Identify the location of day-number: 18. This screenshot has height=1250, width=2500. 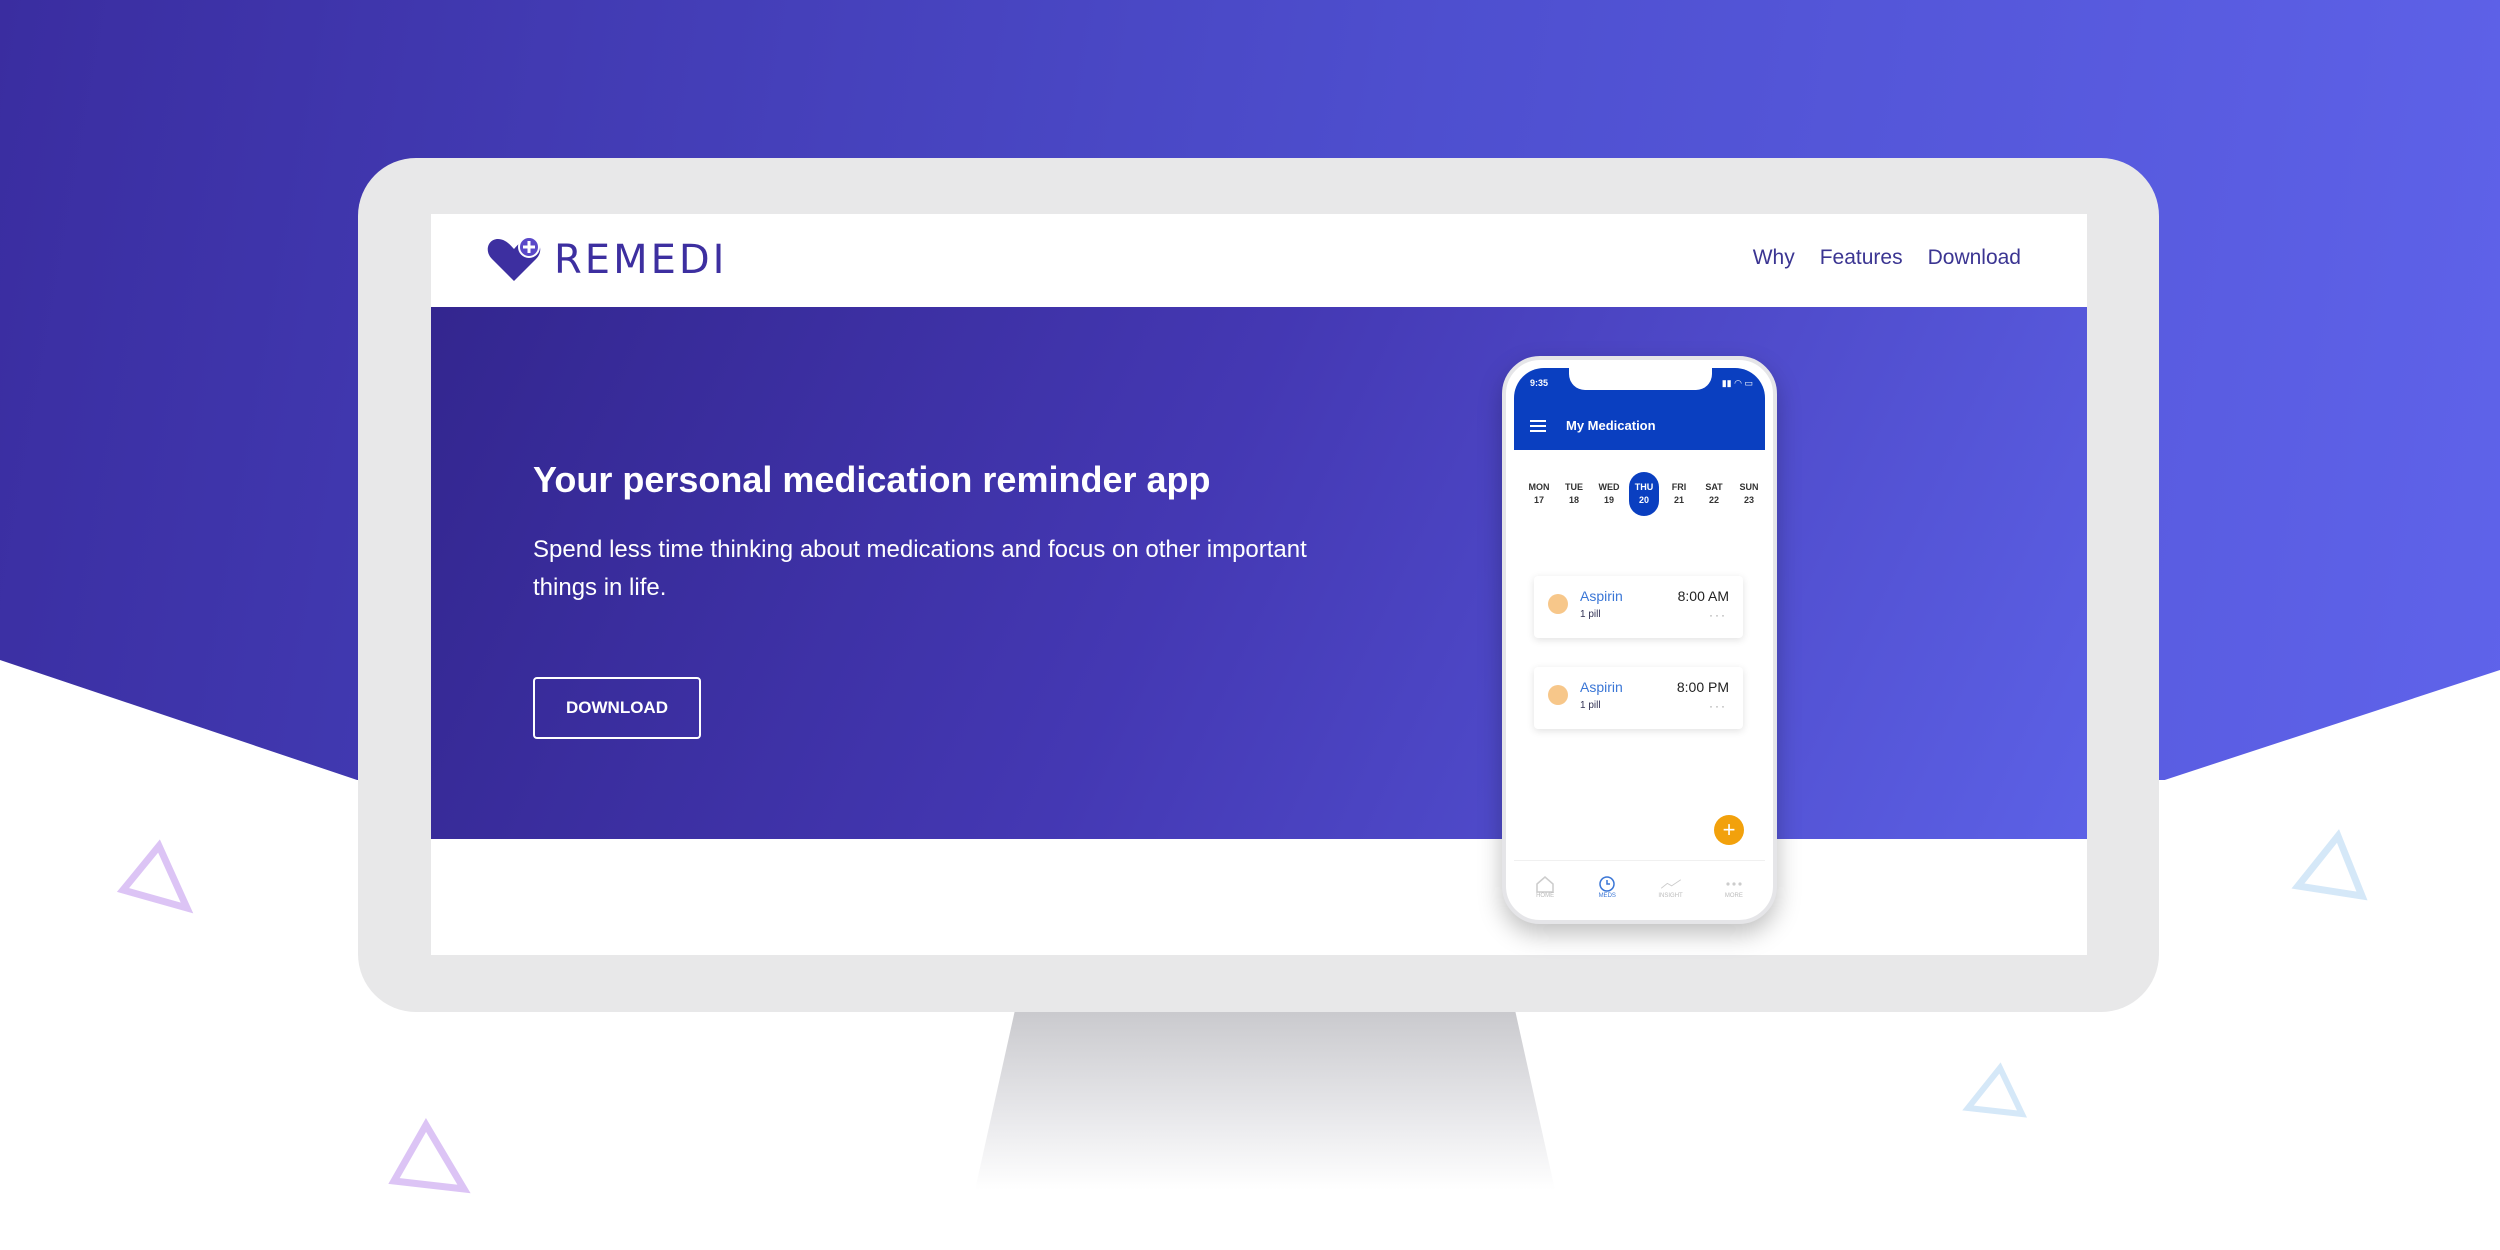
(1573, 500).